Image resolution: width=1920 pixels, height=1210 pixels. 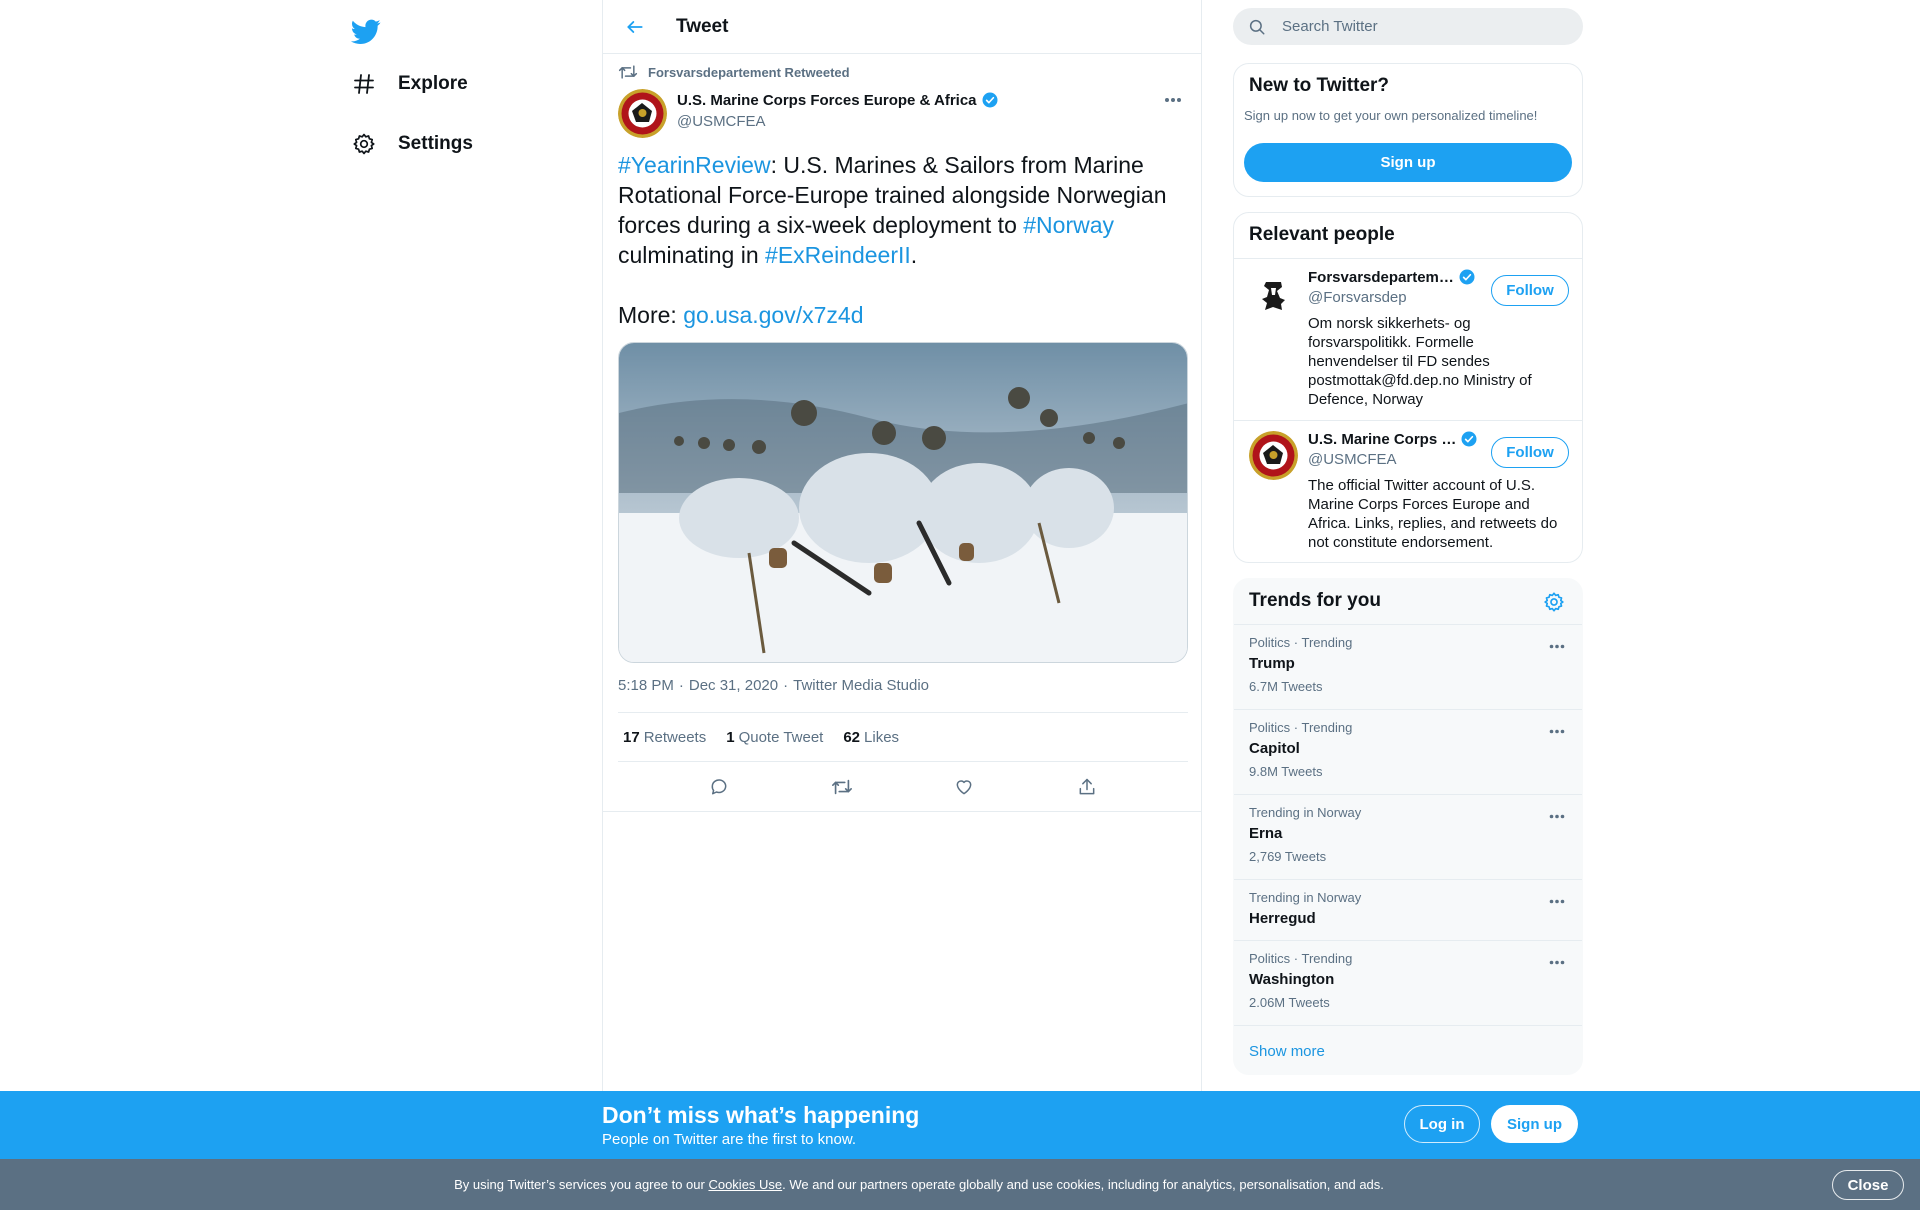 What do you see at coordinates (774, 737) in the screenshot?
I see `quote-tweets-stat: 1 Quote Tweet` at bounding box center [774, 737].